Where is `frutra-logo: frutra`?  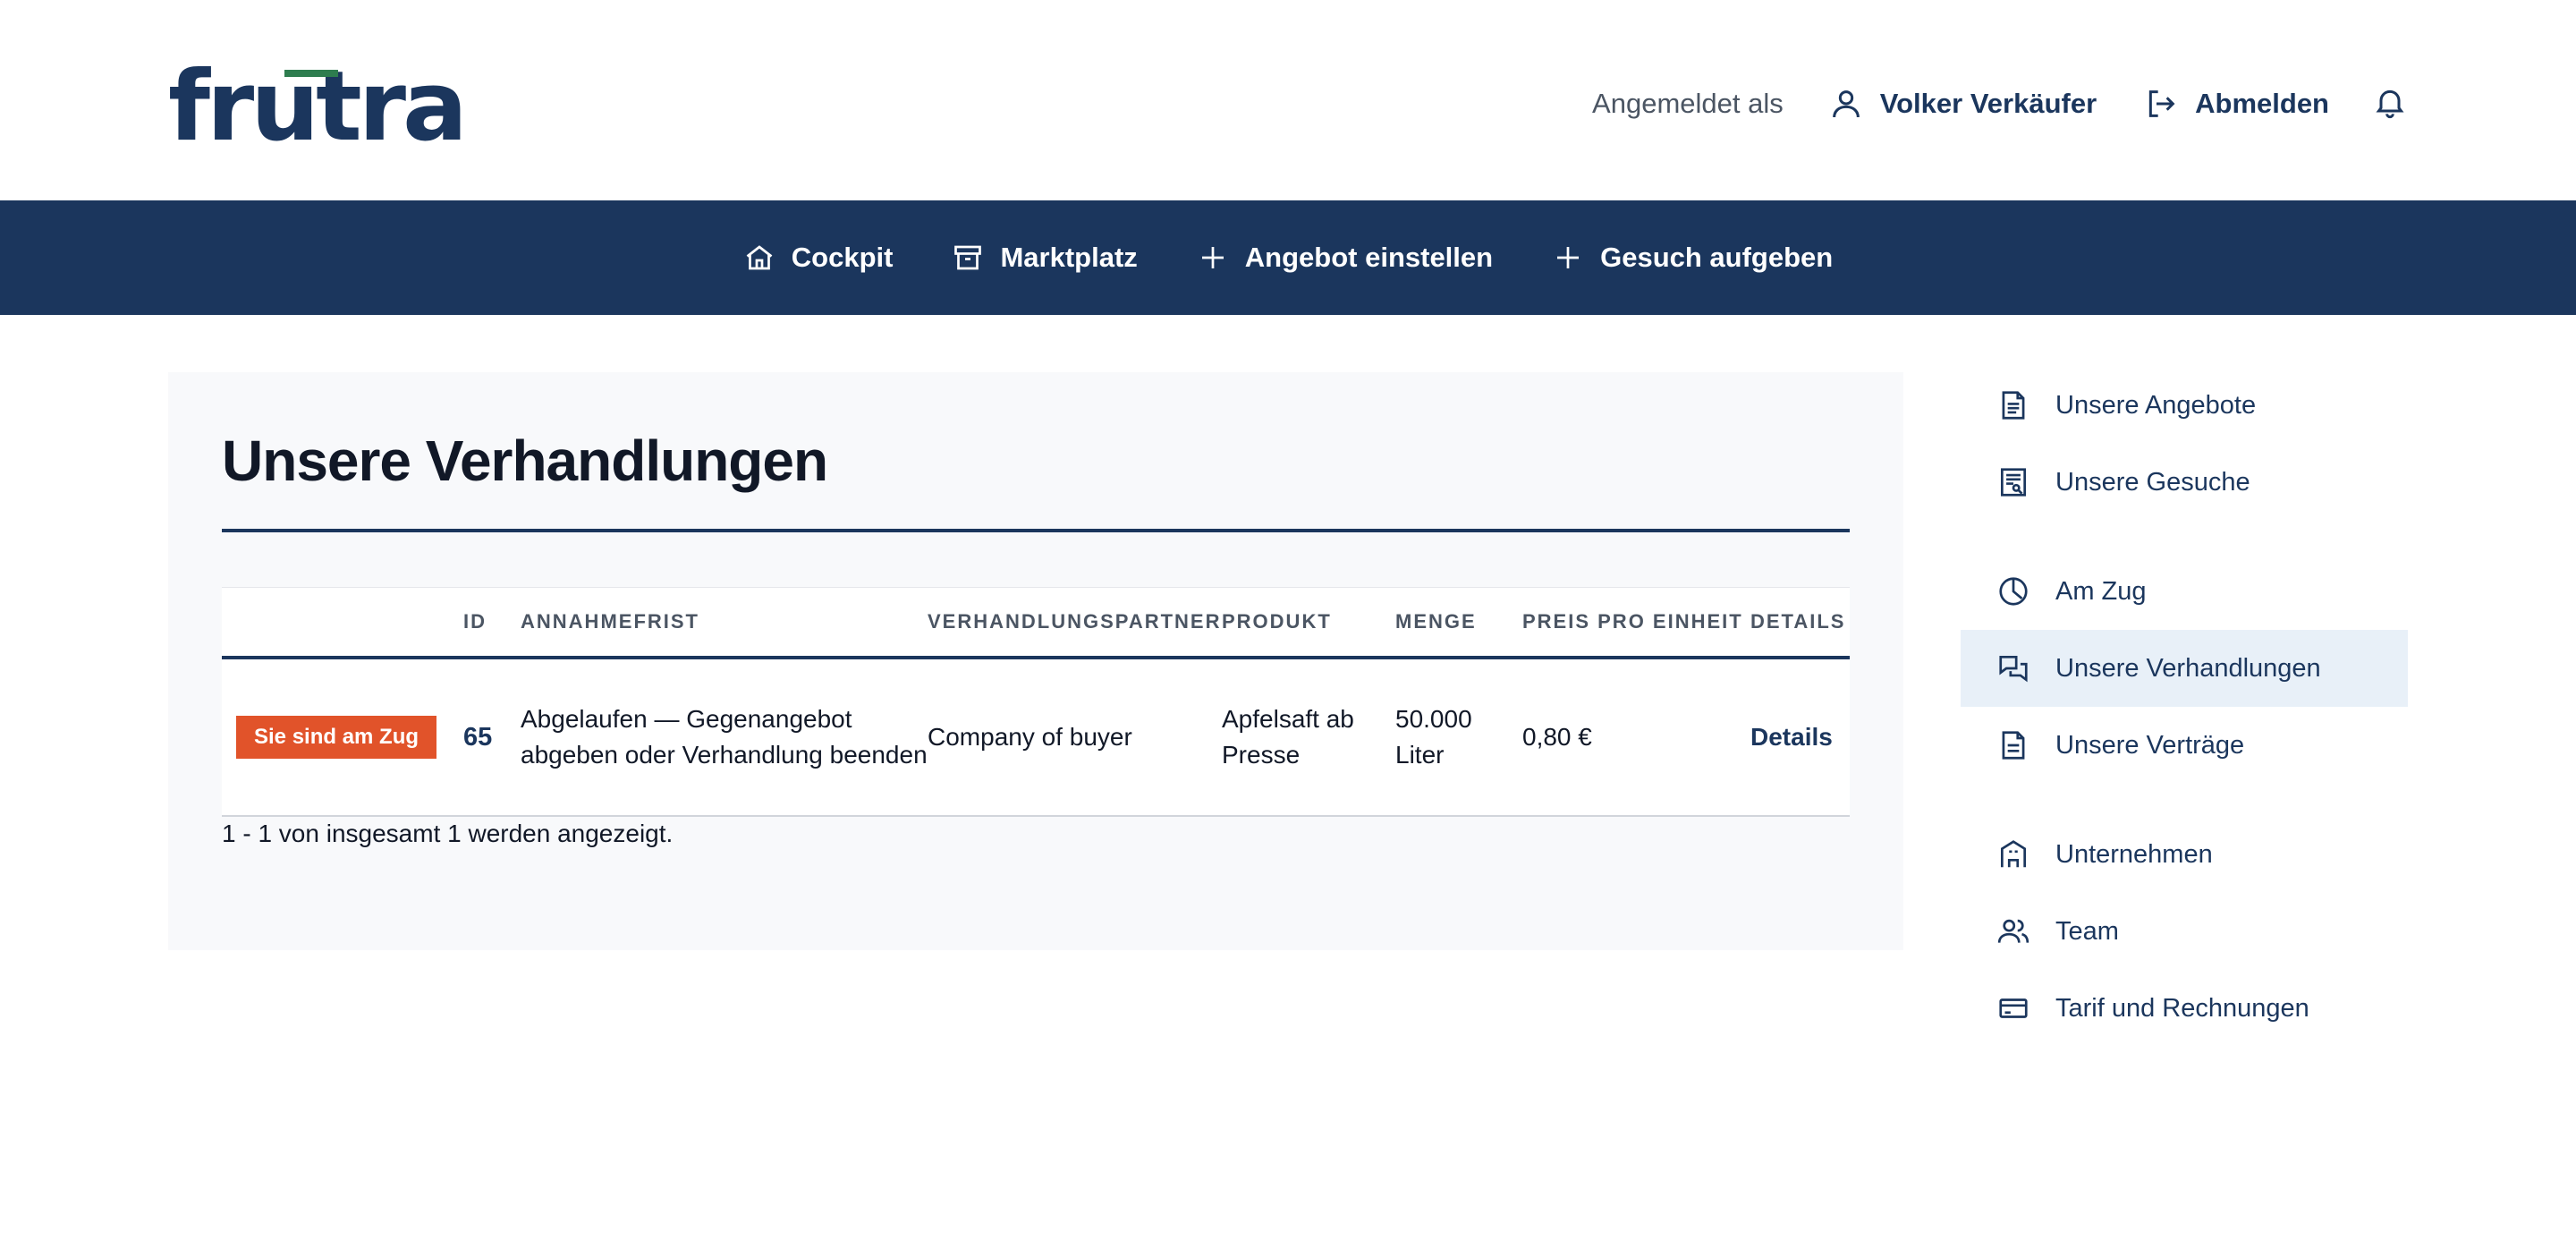
frutra-logo: frutra is located at coordinates (318, 107).